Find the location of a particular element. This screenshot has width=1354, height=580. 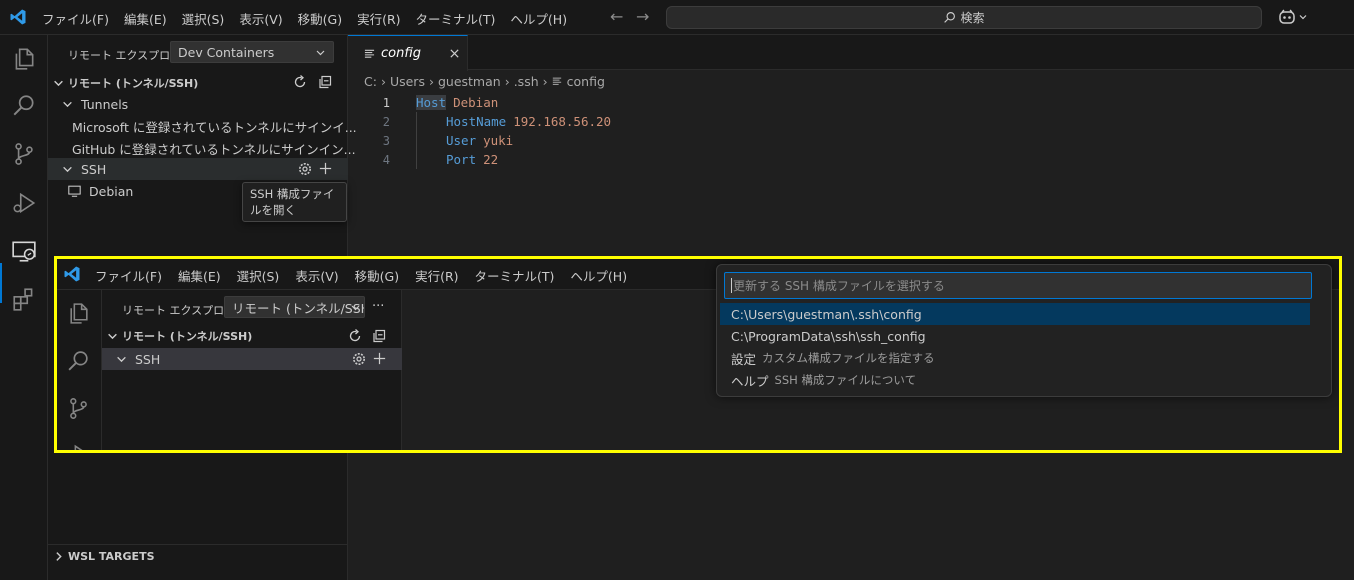

copilot-icon is located at coordinates (1287, 16).